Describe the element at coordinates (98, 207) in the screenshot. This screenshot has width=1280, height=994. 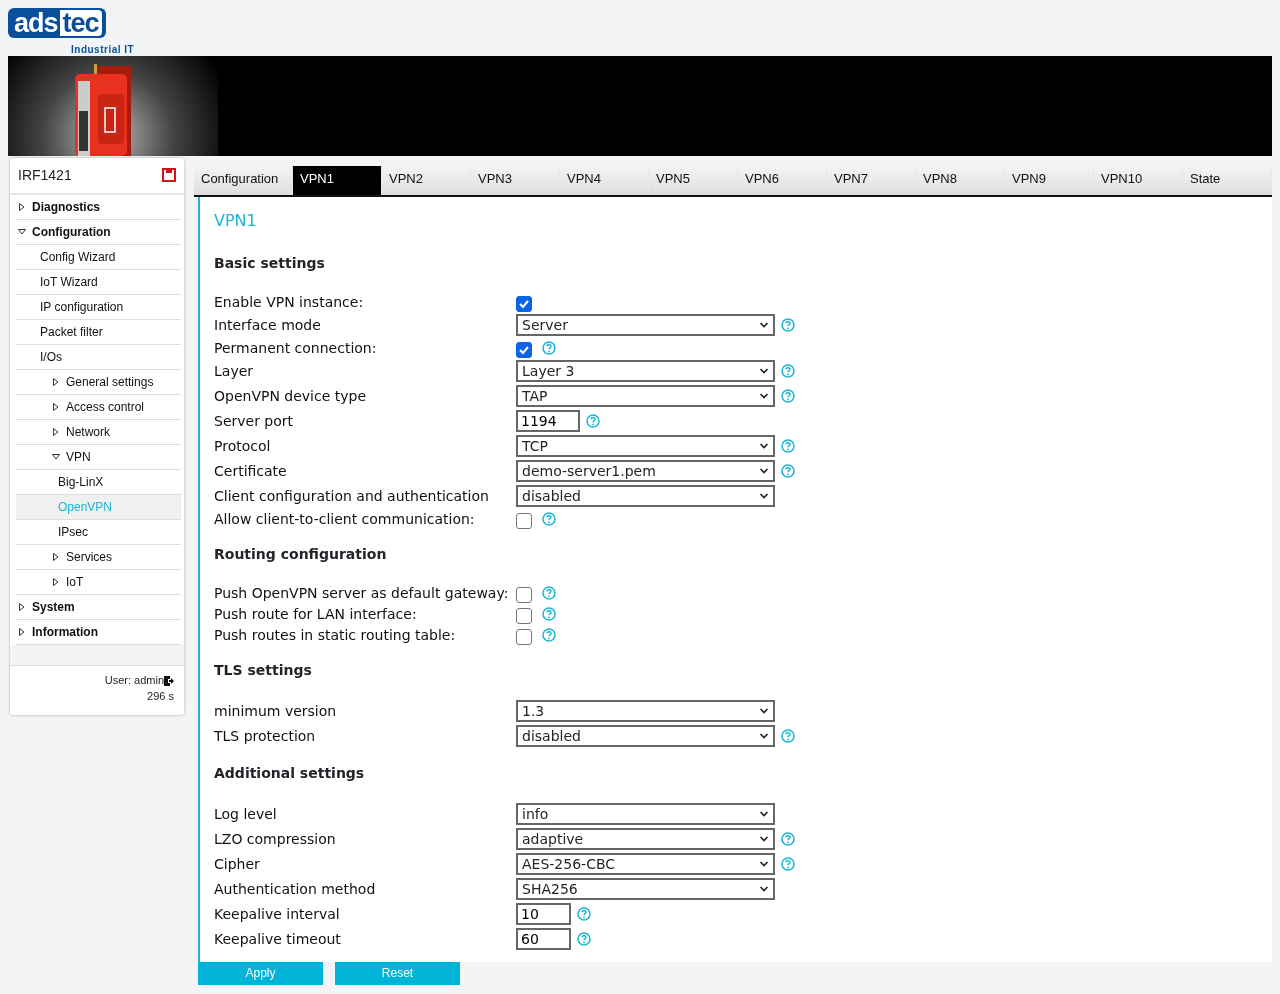
I see `sidebar-item: Diagnostics` at that location.